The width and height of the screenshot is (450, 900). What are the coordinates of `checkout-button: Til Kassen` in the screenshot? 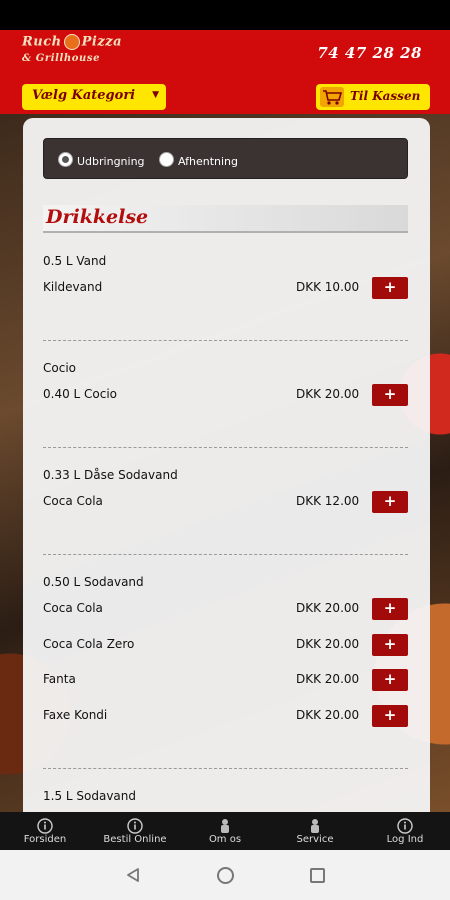 It's located at (373, 97).